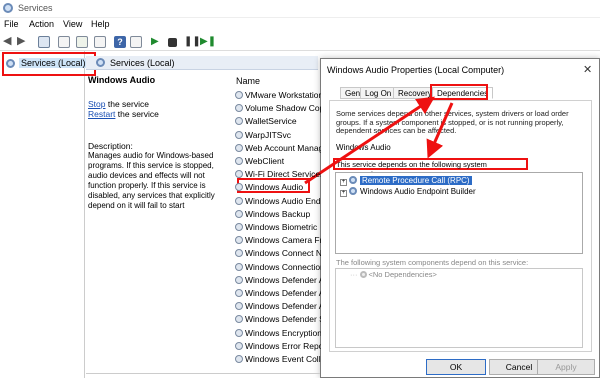 The image size is (600, 378). I want to click on service-row: WarpJITSvc, so click(278, 135).